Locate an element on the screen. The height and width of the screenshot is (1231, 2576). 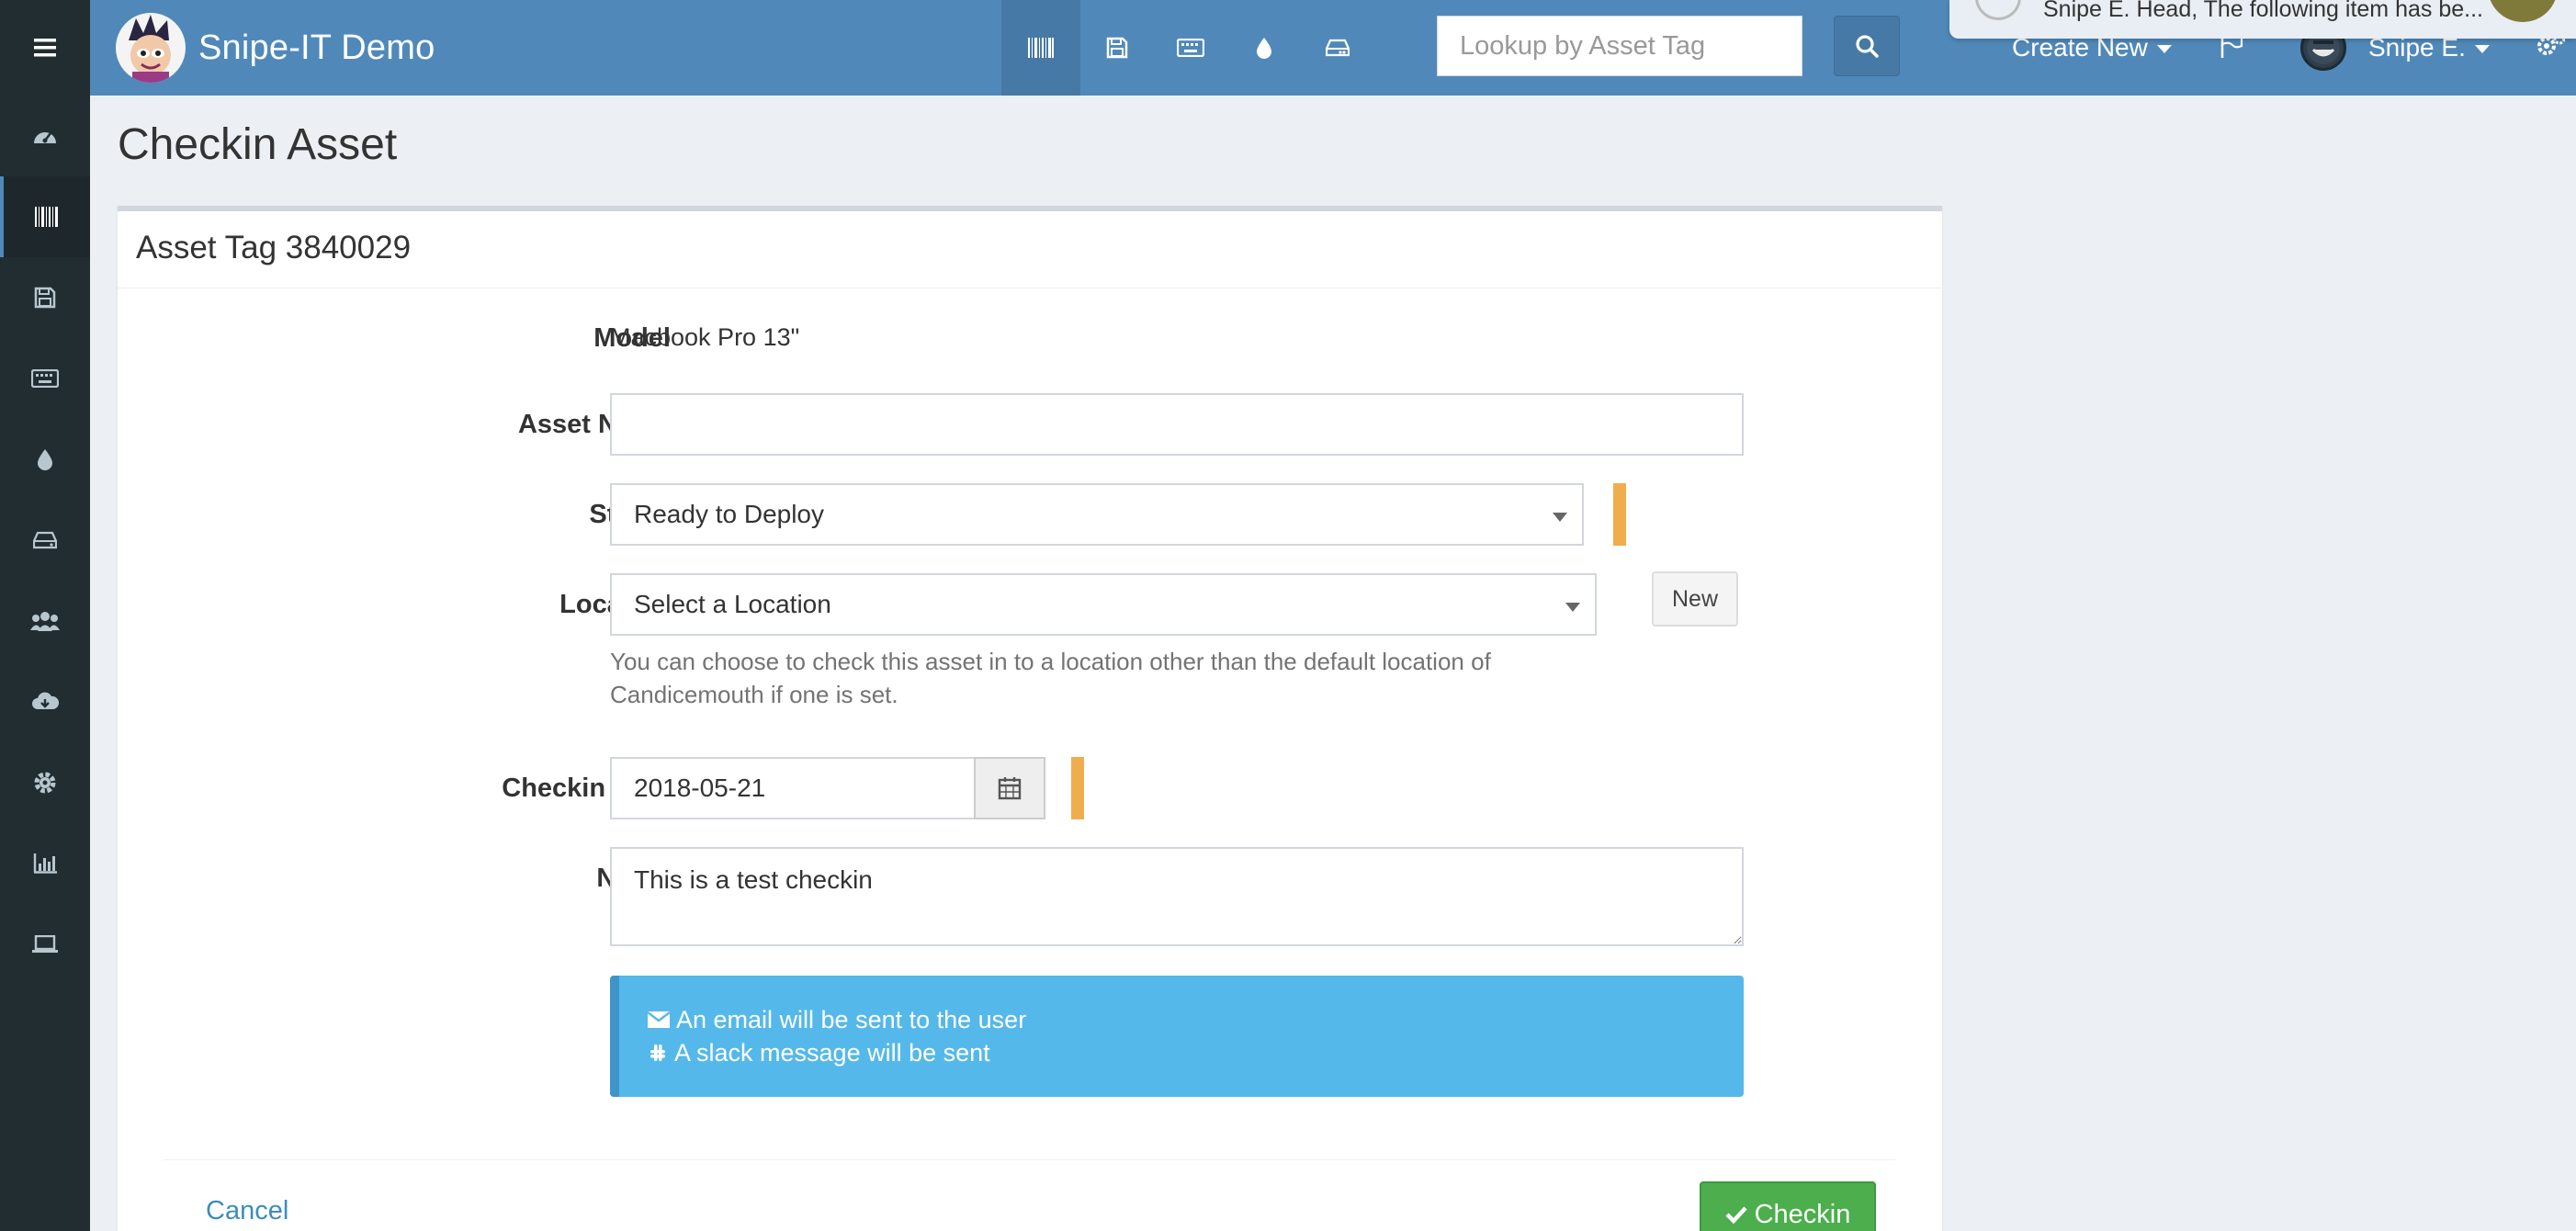
sidebar-item-assets is located at coordinates (45, 216).